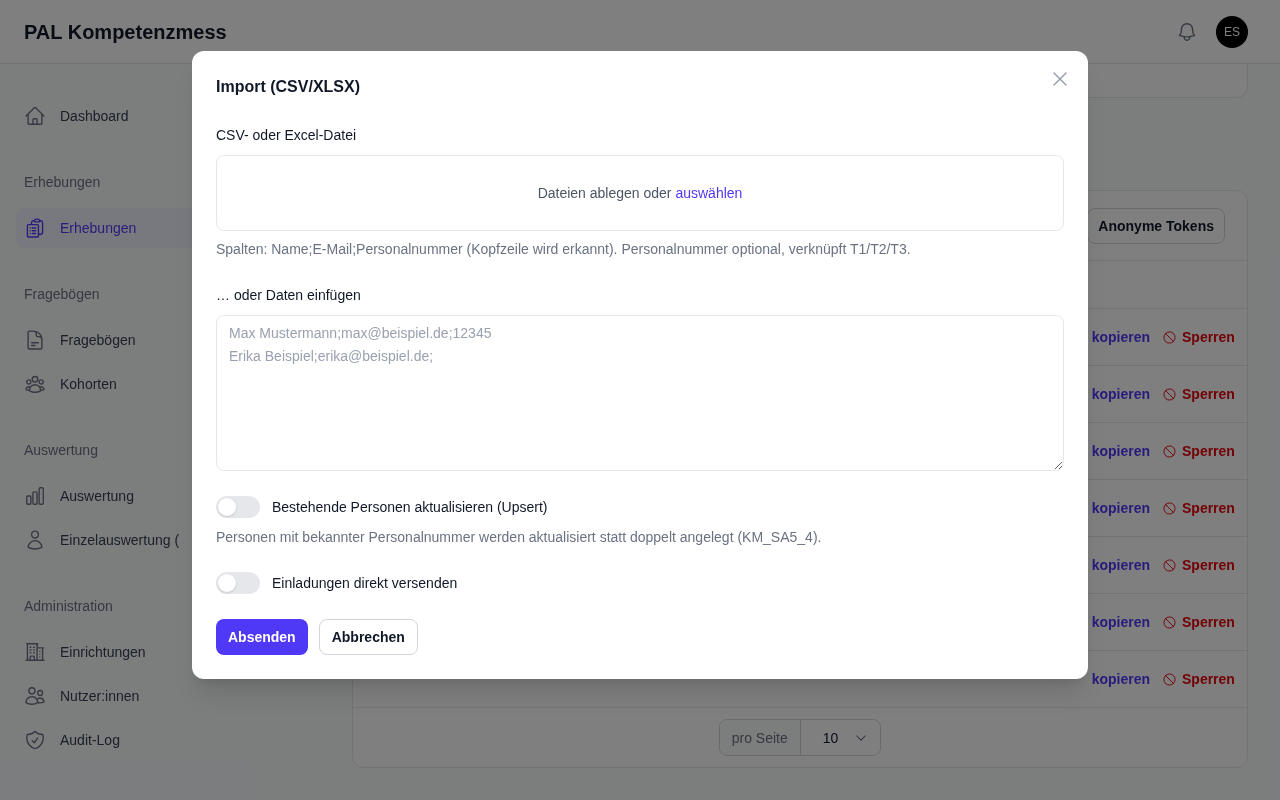  I want to click on sidebar-section-heading: Administration, so click(68, 606).